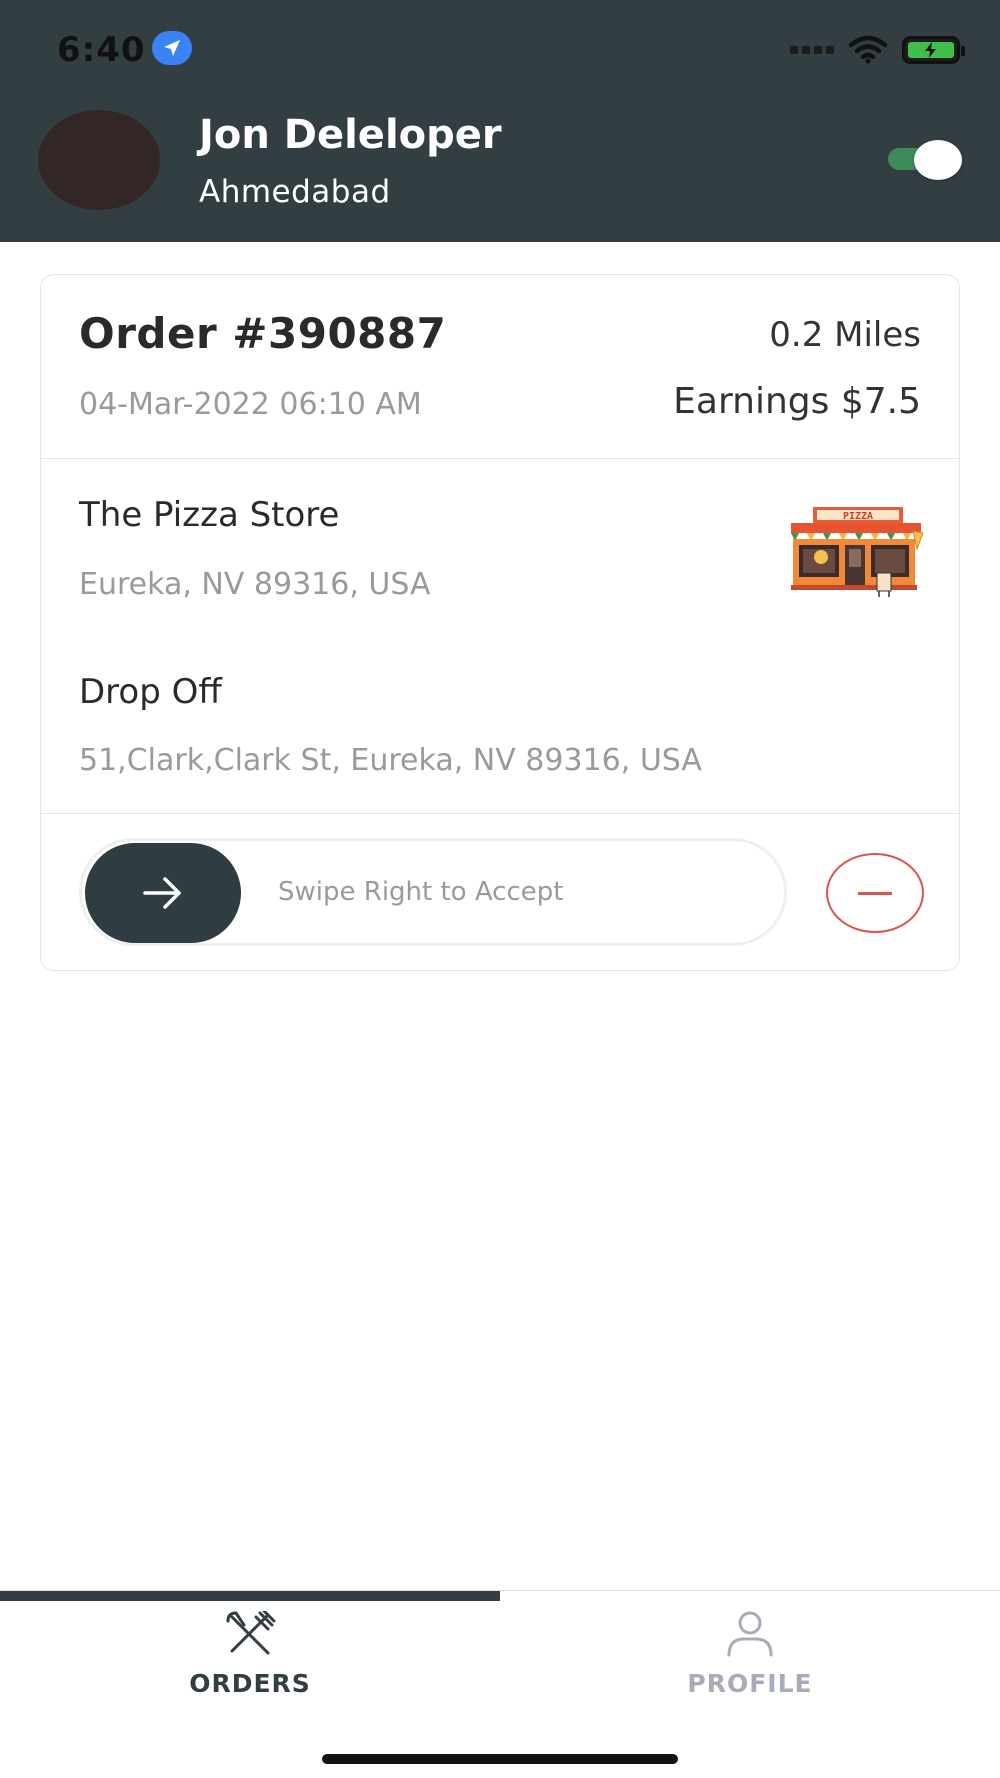 This screenshot has width=1000, height=1778. Describe the element at coordinates (263, 333) in the screenshot. I see `order-title: Order #390887` at that location.